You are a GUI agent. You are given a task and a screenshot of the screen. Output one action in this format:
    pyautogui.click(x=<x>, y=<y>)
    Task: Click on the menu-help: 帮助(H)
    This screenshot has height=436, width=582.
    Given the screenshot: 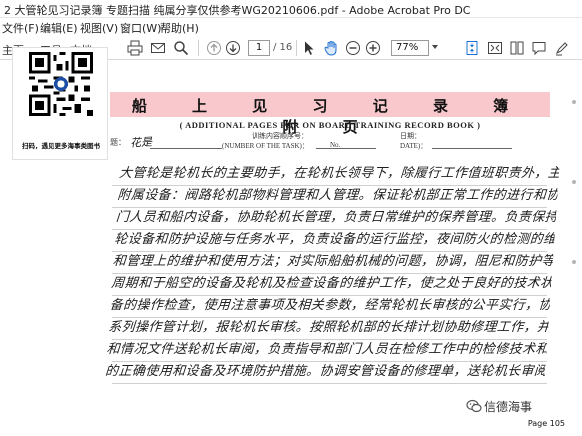 What is the action you would take?
    pyautogui.click(x=179, y=28)
    